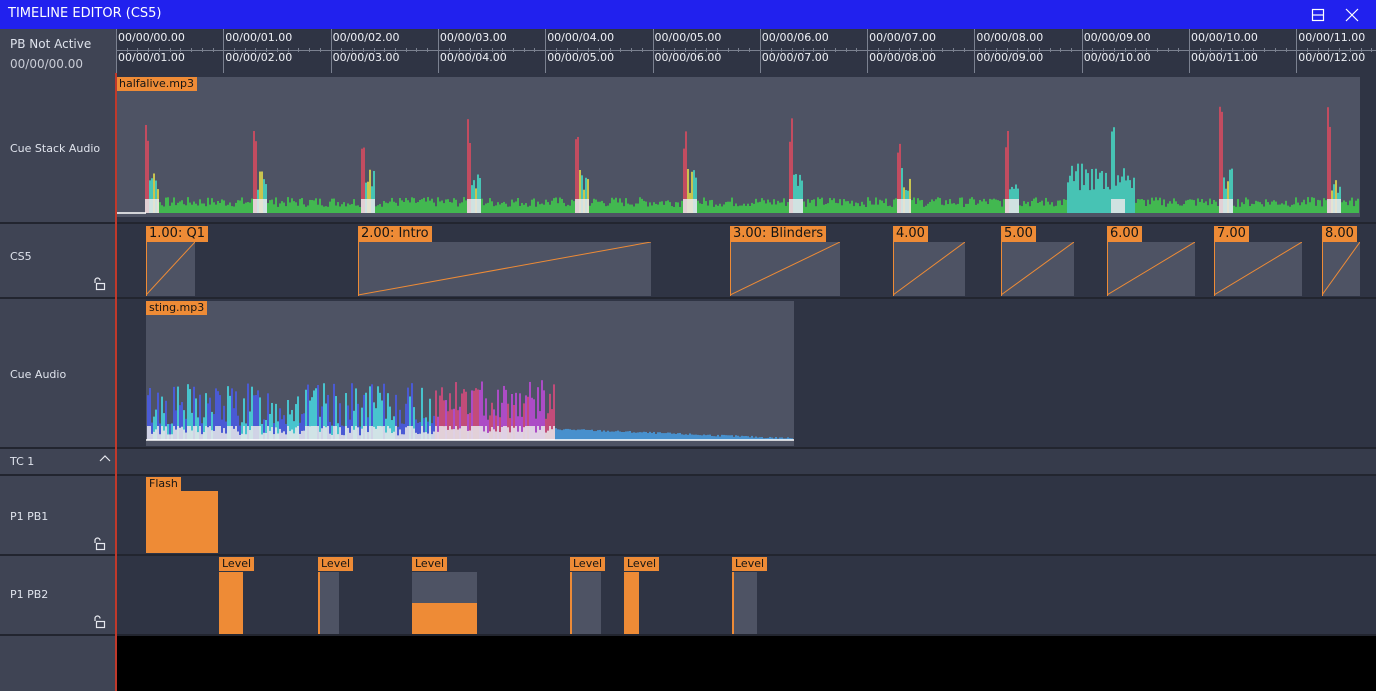  I want to click on cue-label: 6.00, so click(1124, 234).